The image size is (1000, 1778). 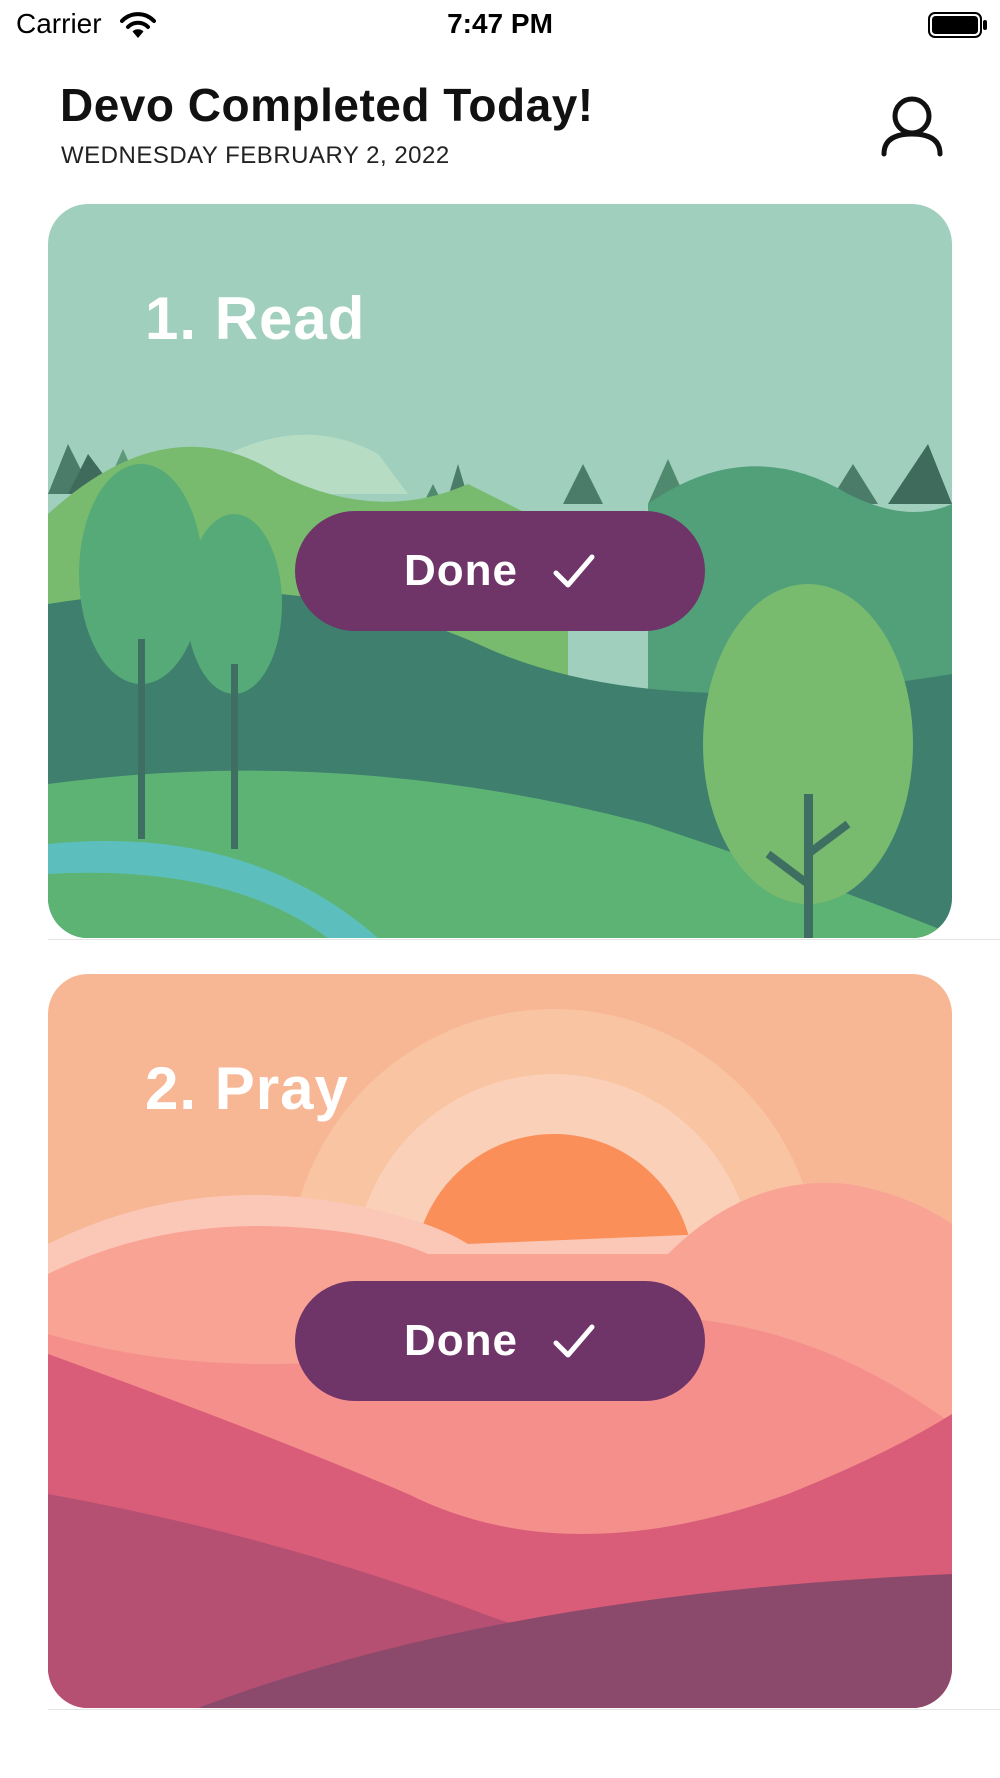 I want to click on date-label: WEDNESDAY FEBRUARY 2, 2022, so click(x=255, y=155).